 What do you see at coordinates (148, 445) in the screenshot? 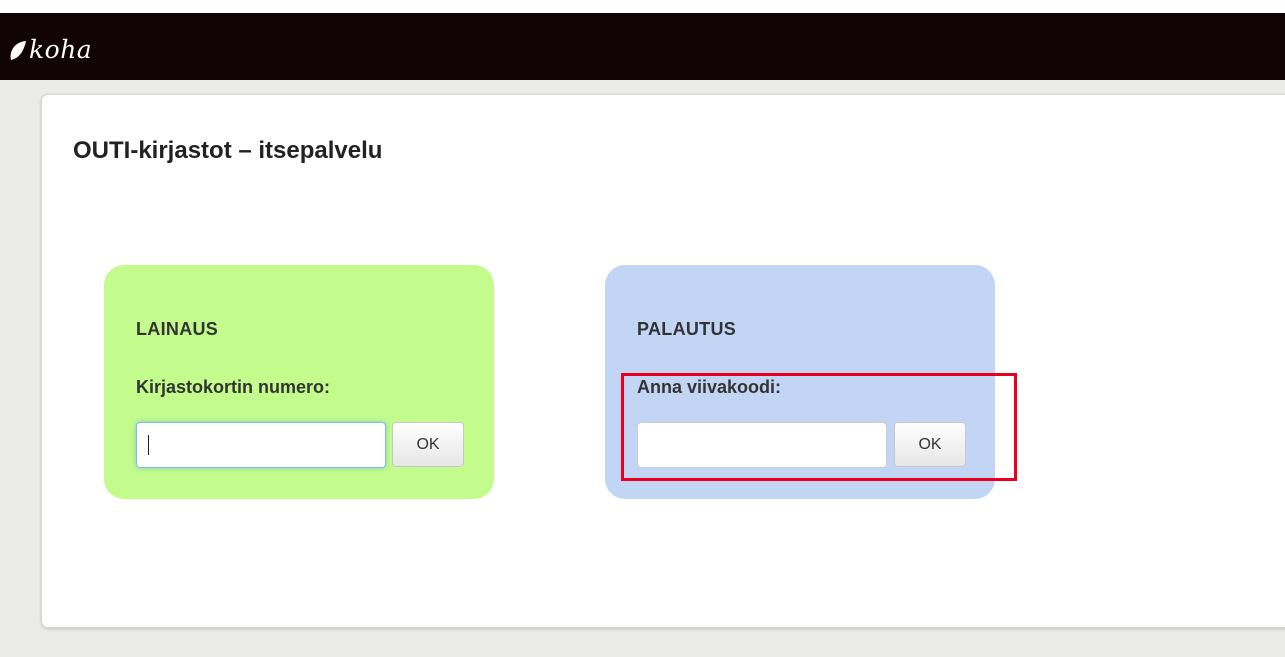
I see `text-caret` at bounding box center [148, 445].